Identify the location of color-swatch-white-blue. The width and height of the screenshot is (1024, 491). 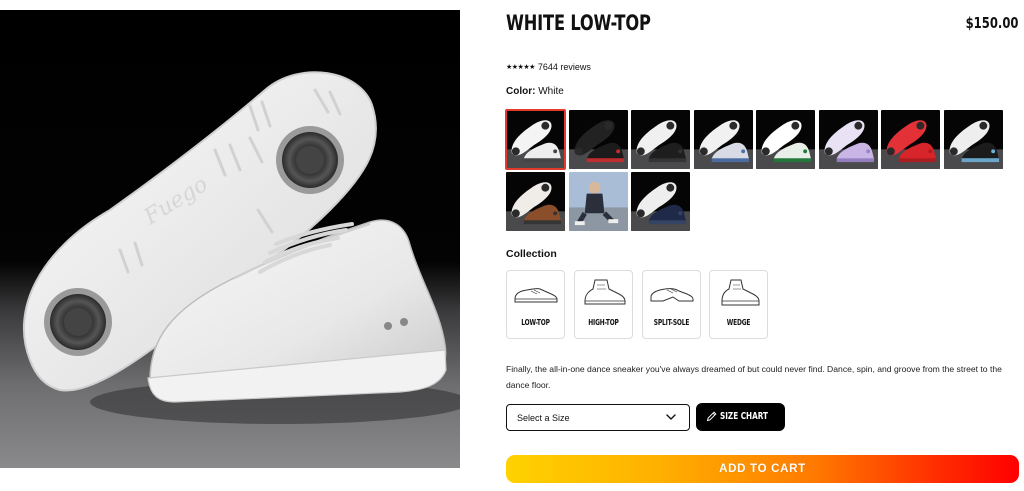
(723, 139).